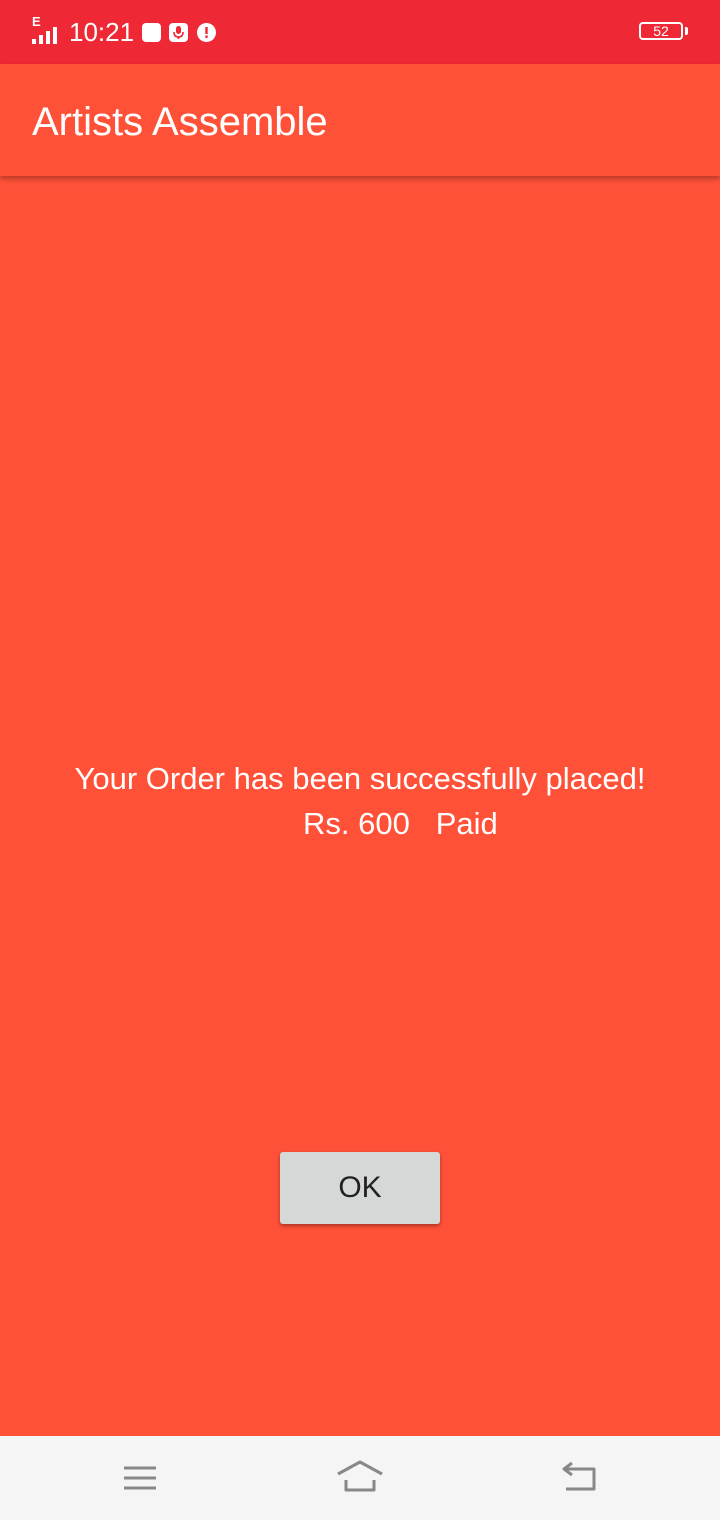 Image resolution: width=720 pixels, height=1520 pixels. What do you see at coordinates (686, 31) in the screenshot?
I see `battery-tip` at bounding box center [686, 31].